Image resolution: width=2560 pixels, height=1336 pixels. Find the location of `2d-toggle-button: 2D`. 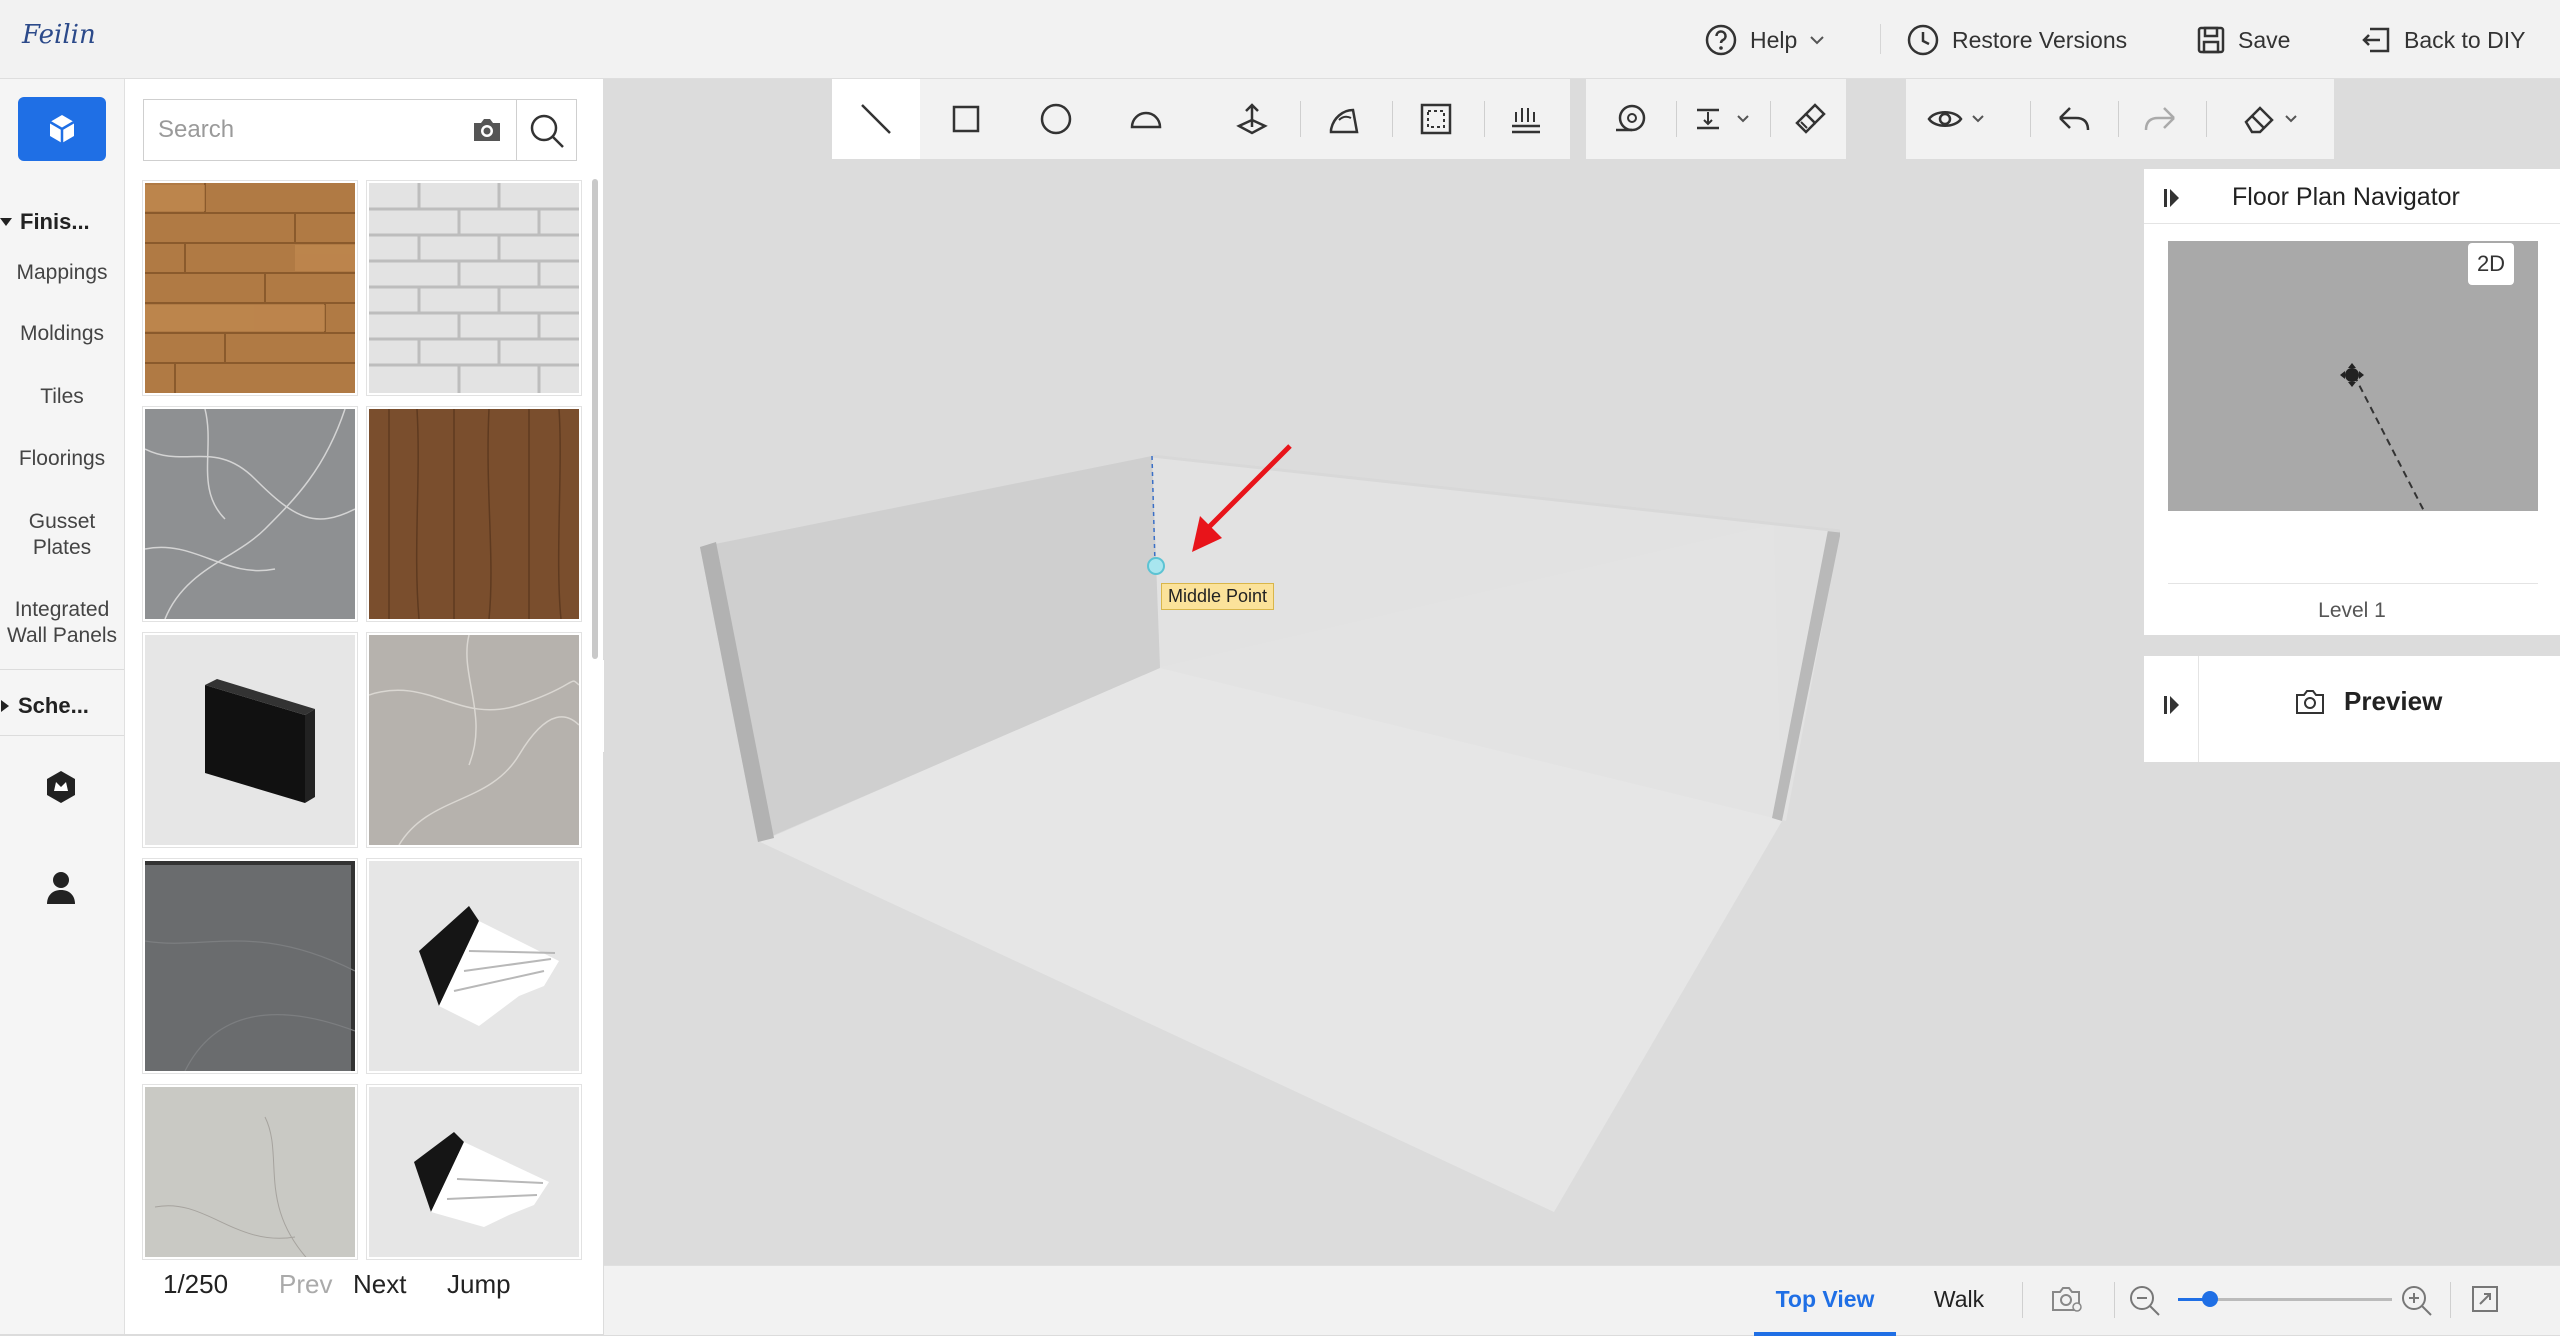

2d-toggle-button: 2D is located at coordinates (2491, 264).